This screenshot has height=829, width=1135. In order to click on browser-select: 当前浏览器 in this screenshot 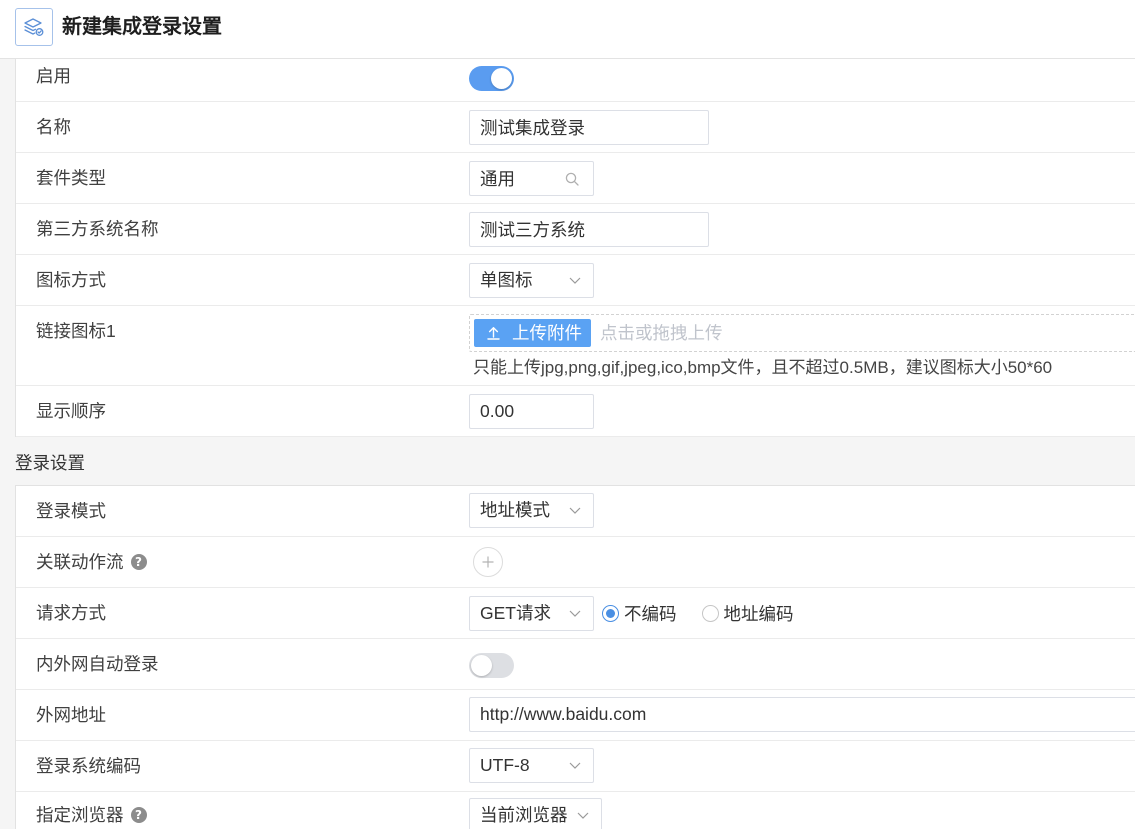, I will do `click(535, 813)`.